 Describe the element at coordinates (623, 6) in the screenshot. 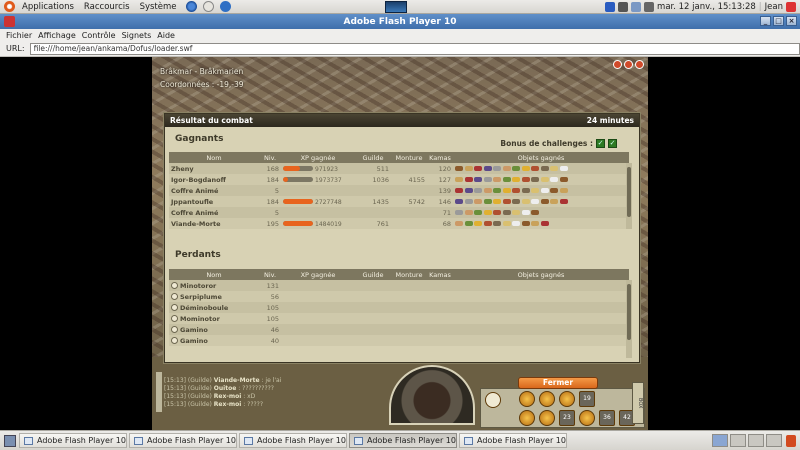

I see `battery-icon` at that location.